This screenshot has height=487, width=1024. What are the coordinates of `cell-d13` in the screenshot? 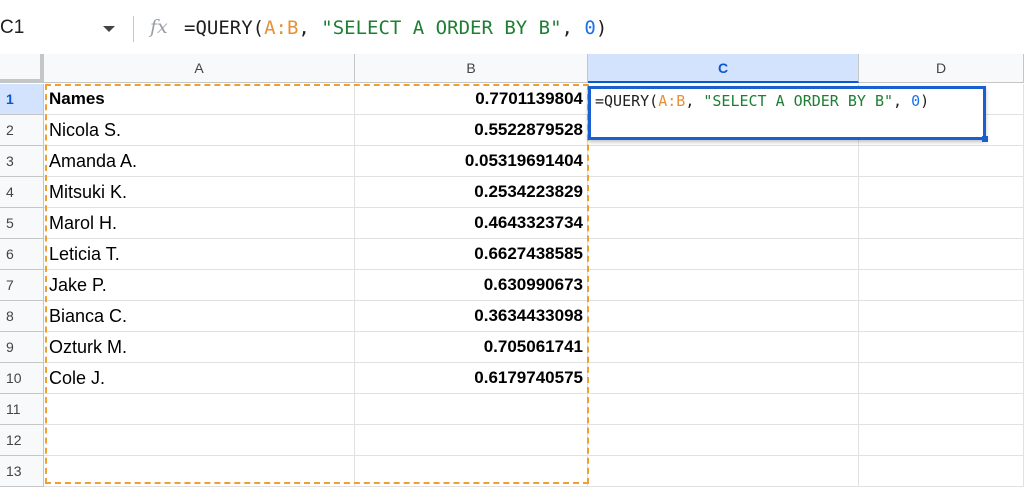 It's located at (941, 471).